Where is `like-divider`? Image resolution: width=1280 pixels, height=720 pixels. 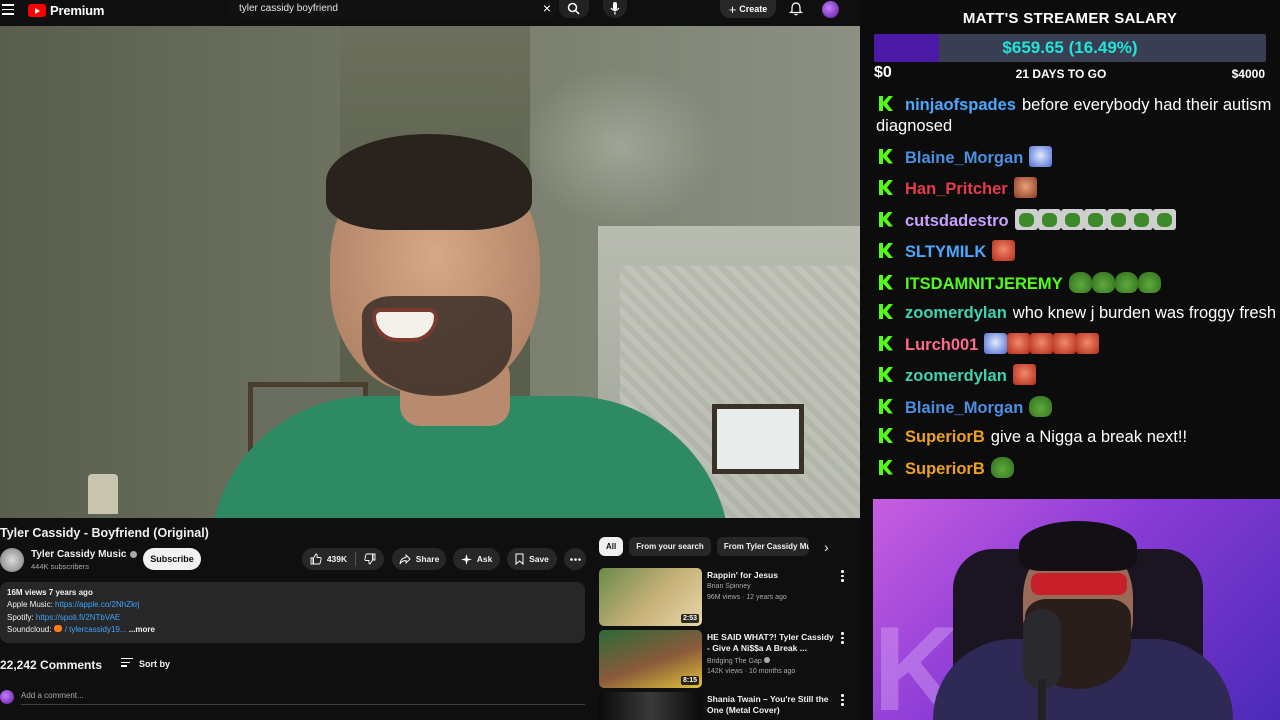 like-divider is located at coordinates (356, 559).